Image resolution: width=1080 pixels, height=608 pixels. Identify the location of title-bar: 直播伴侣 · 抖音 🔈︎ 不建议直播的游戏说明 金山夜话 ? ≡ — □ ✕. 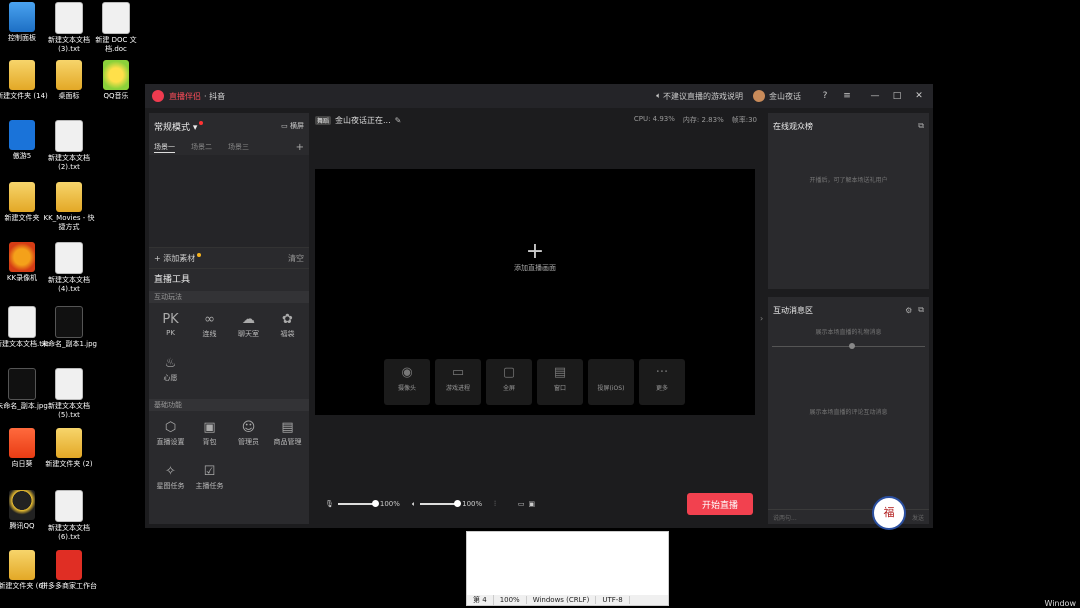
(539, 96).